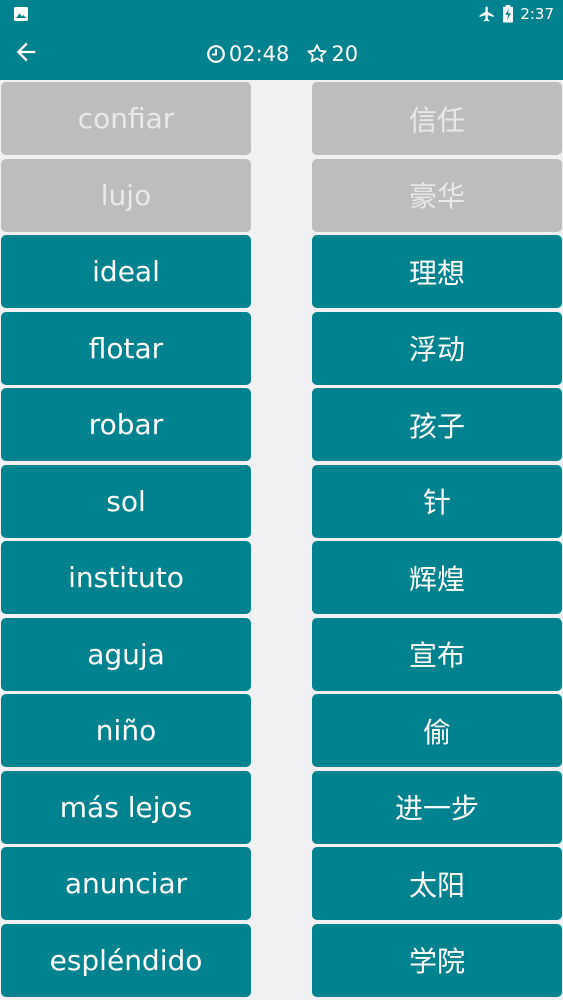 The image size is (563, 1000). What do you see at coordinates (437, 501) in the screenshot?
I see `chinese-word-card: 针` at bounding box center [437, 501].